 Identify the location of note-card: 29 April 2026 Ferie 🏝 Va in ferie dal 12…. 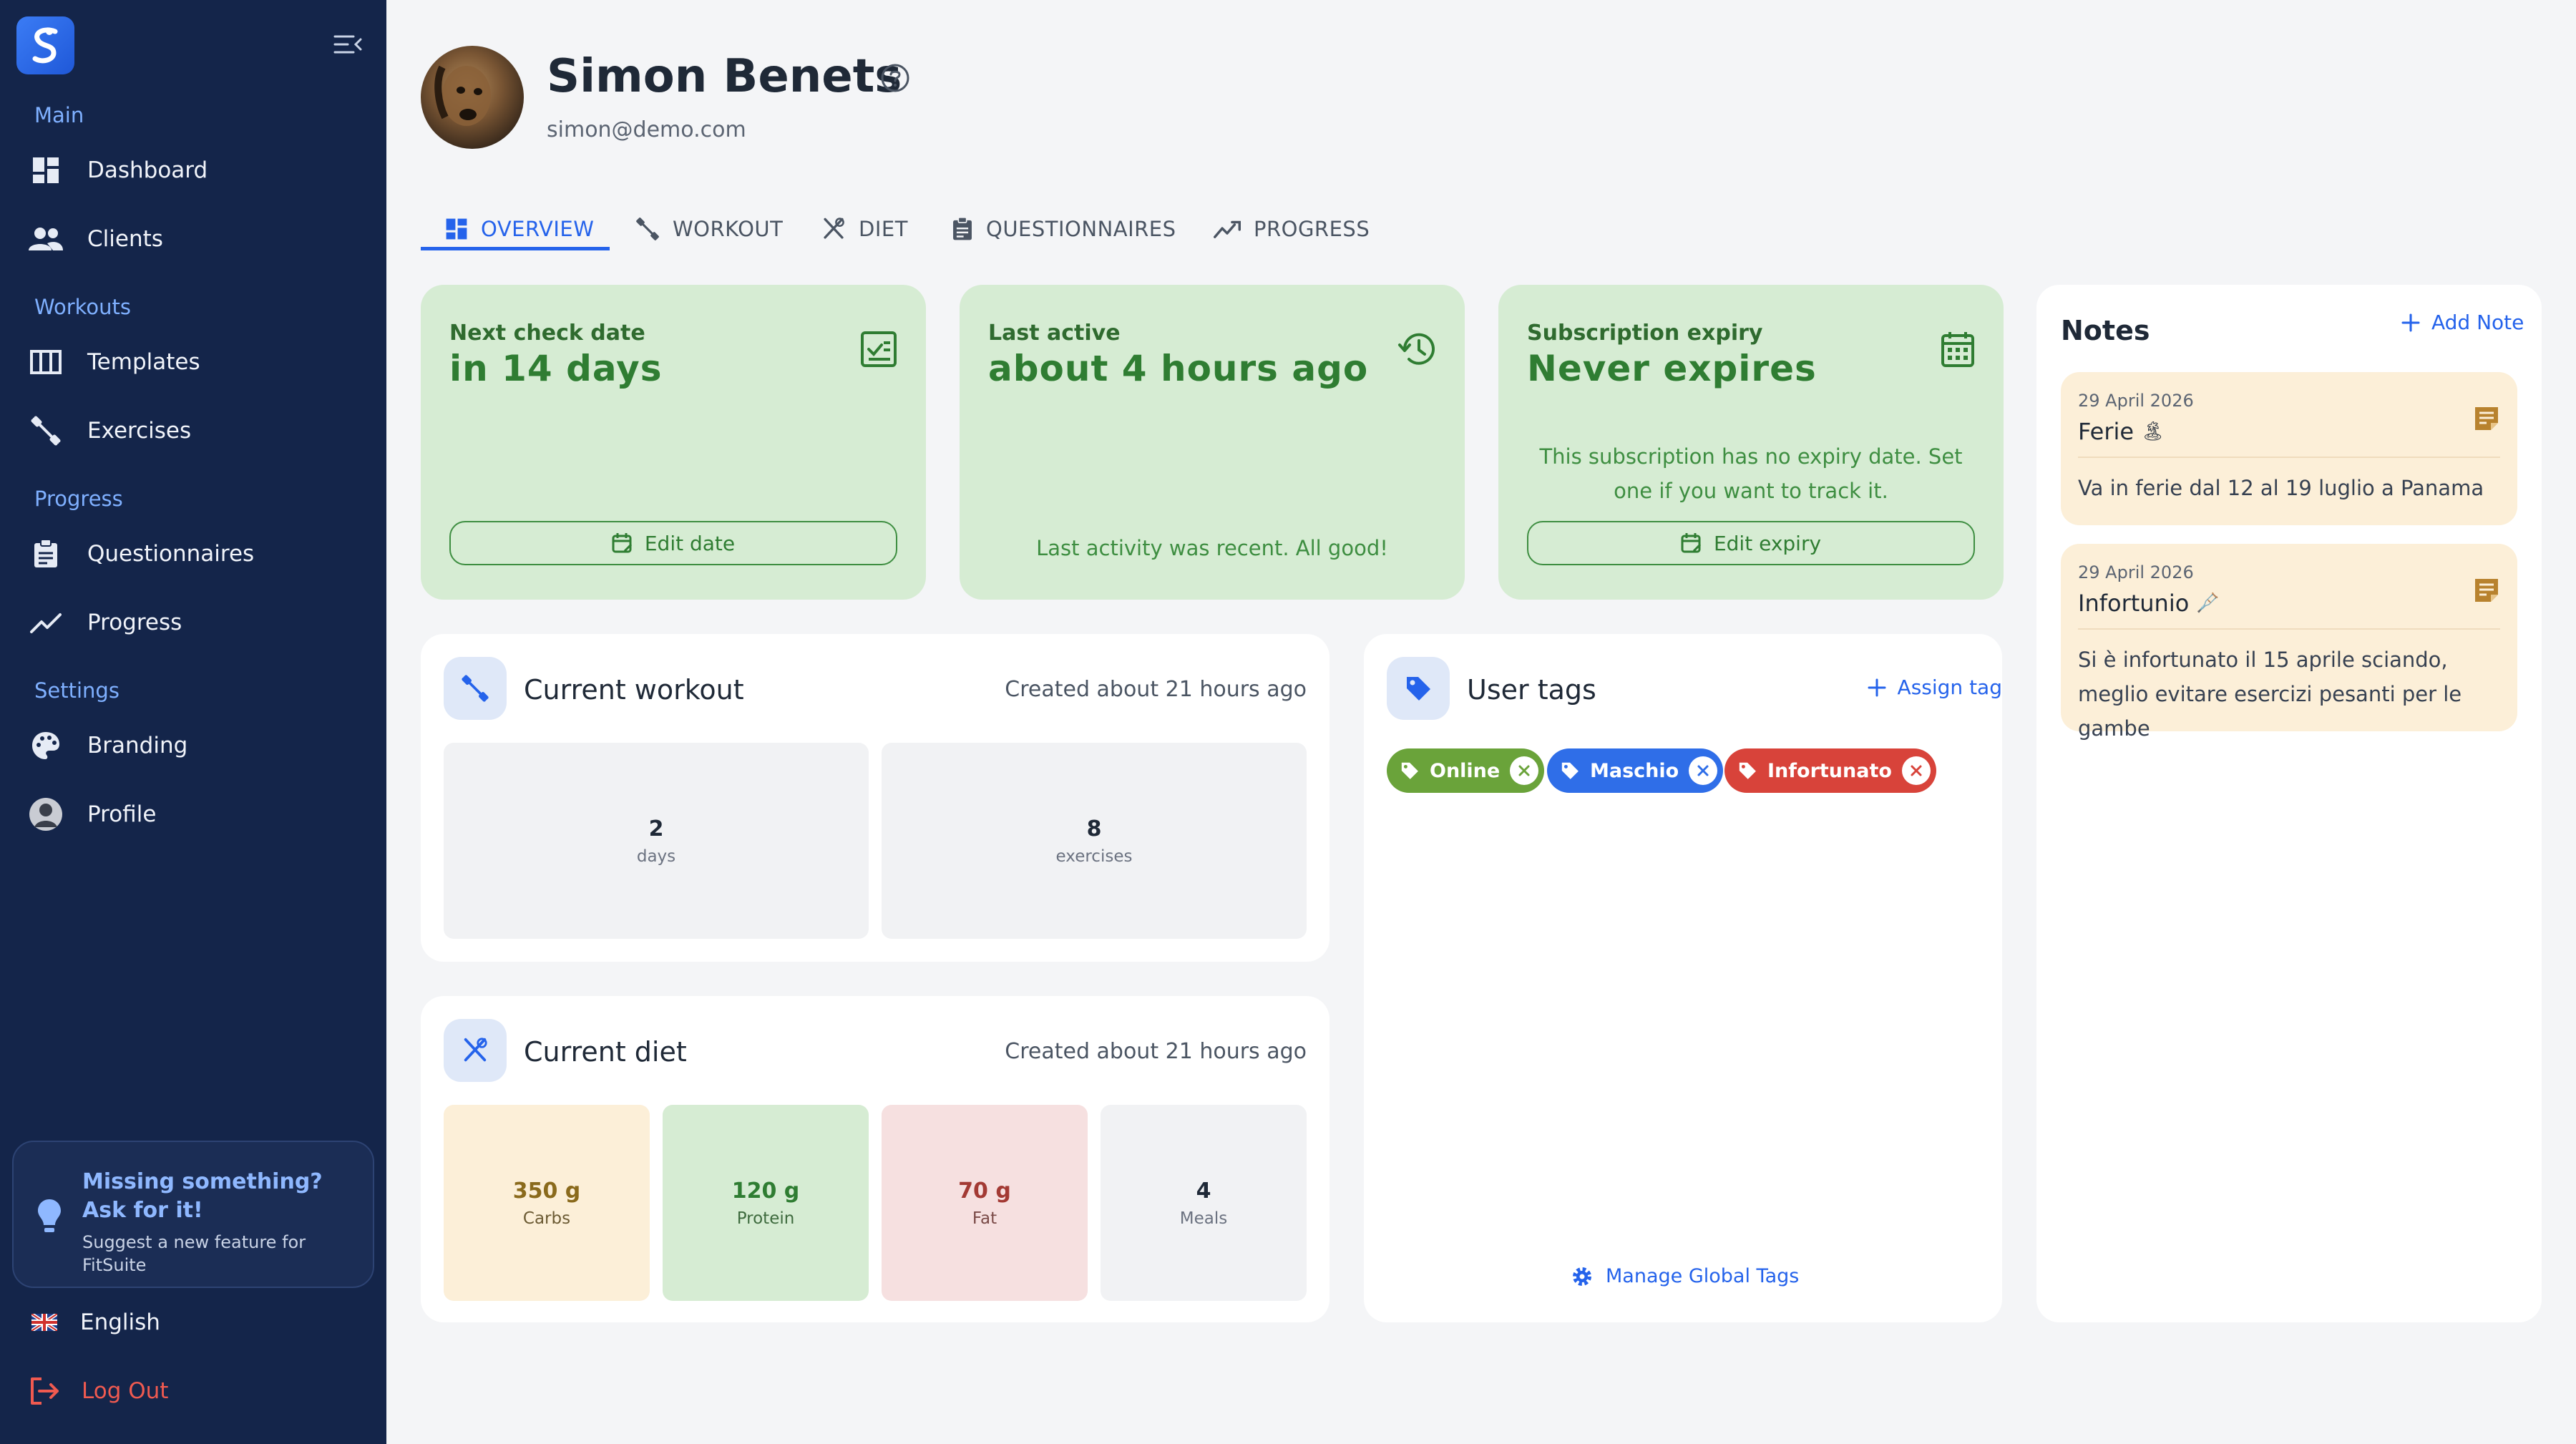
(2289, 448).